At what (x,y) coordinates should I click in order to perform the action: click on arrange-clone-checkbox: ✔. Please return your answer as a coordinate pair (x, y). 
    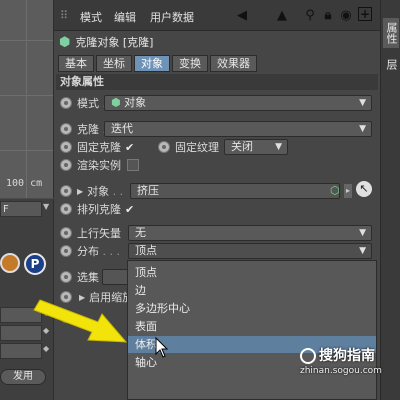
    Looking at the image, I should click on (129, 209).